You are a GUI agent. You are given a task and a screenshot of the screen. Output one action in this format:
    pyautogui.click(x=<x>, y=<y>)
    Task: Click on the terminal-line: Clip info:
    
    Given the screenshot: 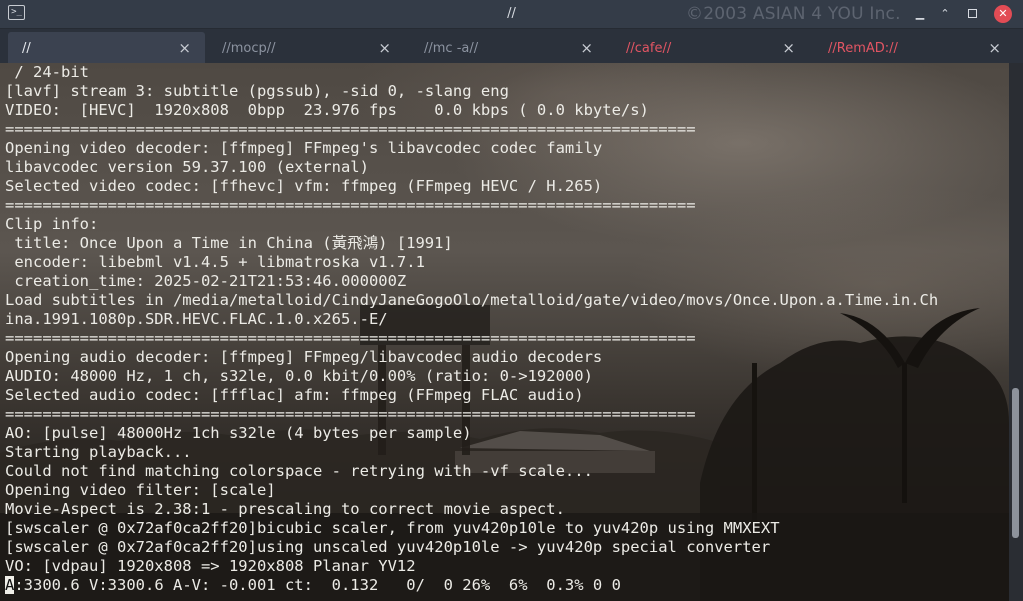 What is the action you would take?
    pyautogui.click(x=52, y=224)
    